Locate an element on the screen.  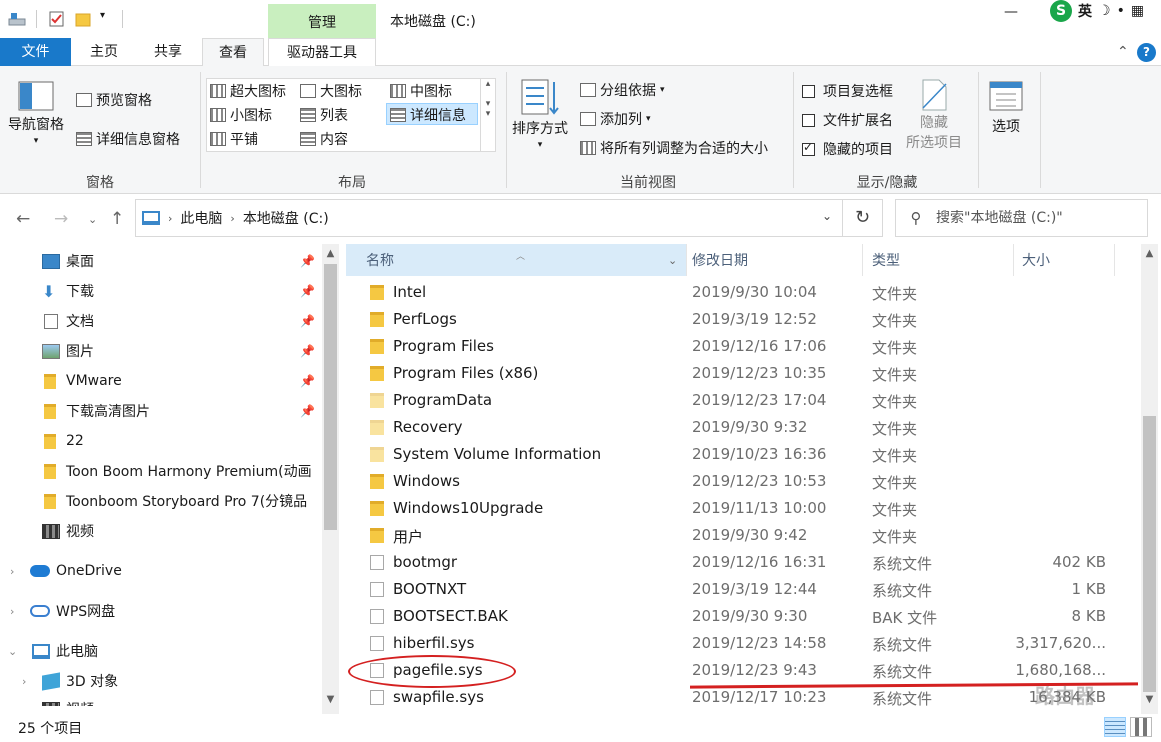
file-row: Intel 2019/9/30 10:04 文件夹 is located at coordinates (741, 292).